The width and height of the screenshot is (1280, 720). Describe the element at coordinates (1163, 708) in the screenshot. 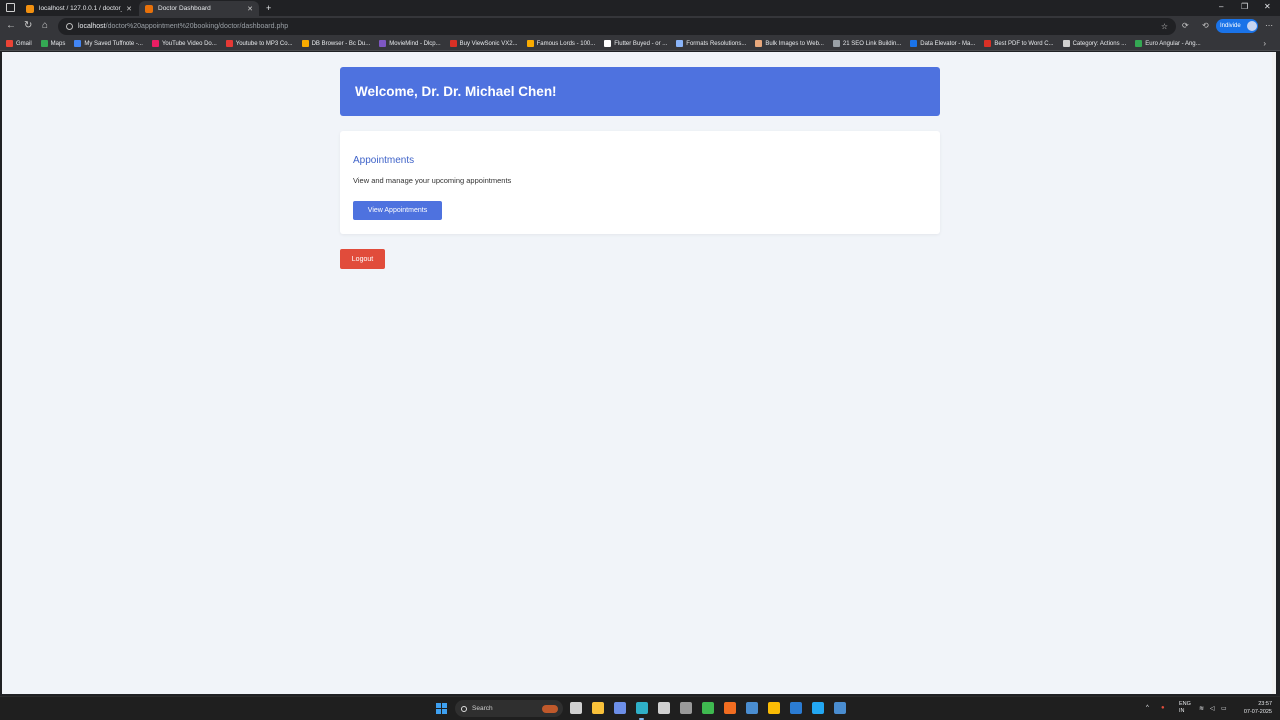

I see `app-tray-icon: ●` at that location.